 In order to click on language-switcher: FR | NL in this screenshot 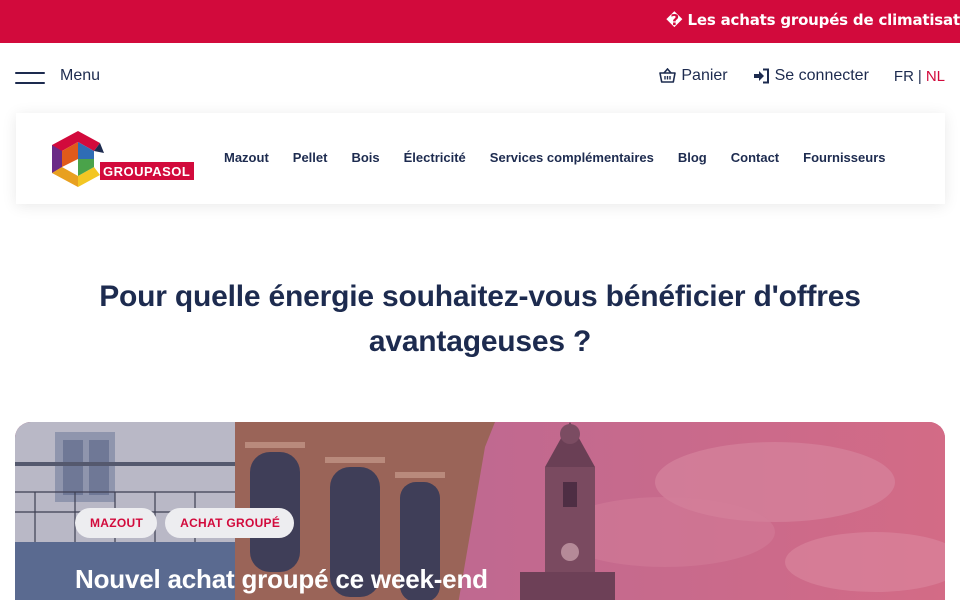, I will do `click(919, 76)`.